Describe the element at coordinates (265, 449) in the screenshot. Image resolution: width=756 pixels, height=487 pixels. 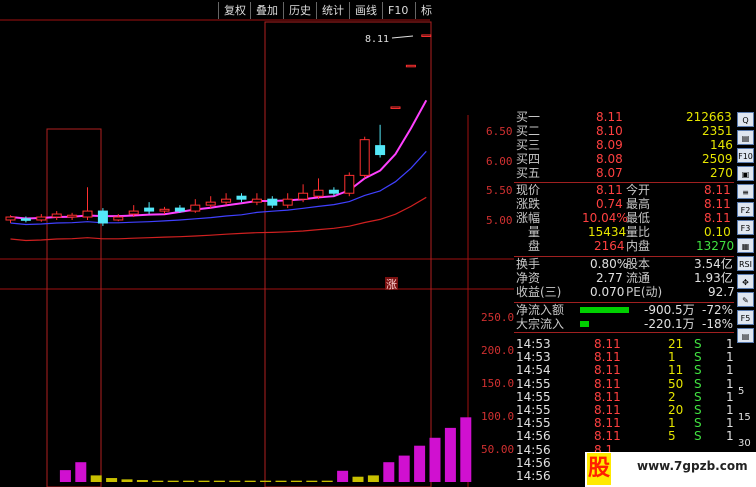
I see `volume-bars` at that location.